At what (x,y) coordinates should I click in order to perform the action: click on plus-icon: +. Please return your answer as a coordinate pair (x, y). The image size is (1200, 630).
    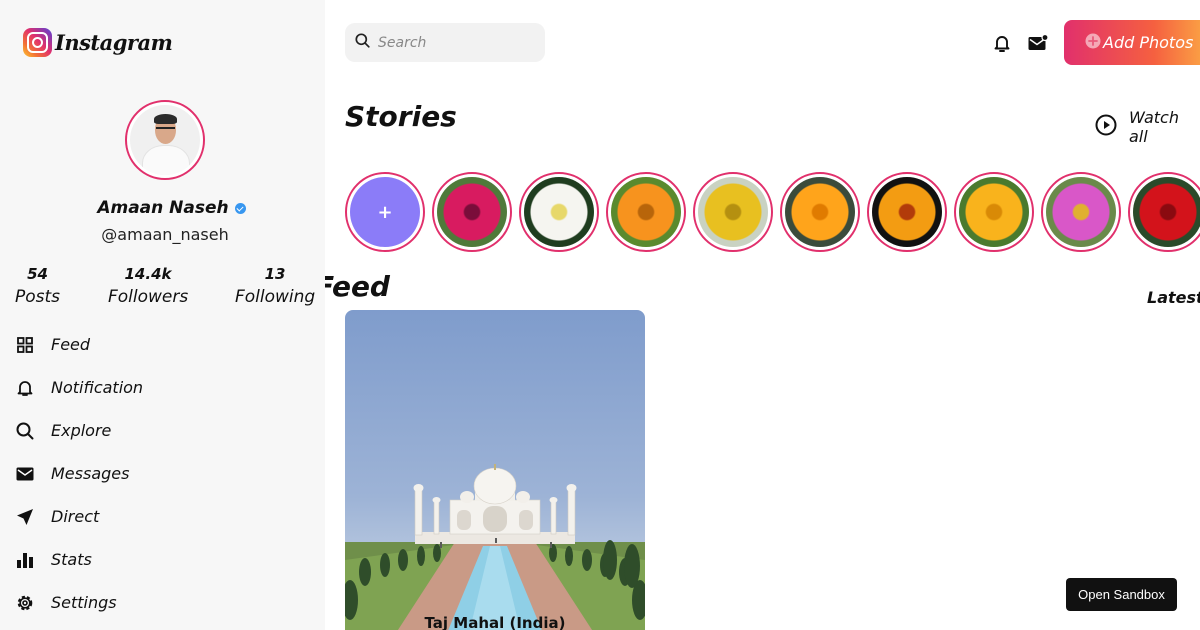
    Looking at the image, I should click on (385, 212).